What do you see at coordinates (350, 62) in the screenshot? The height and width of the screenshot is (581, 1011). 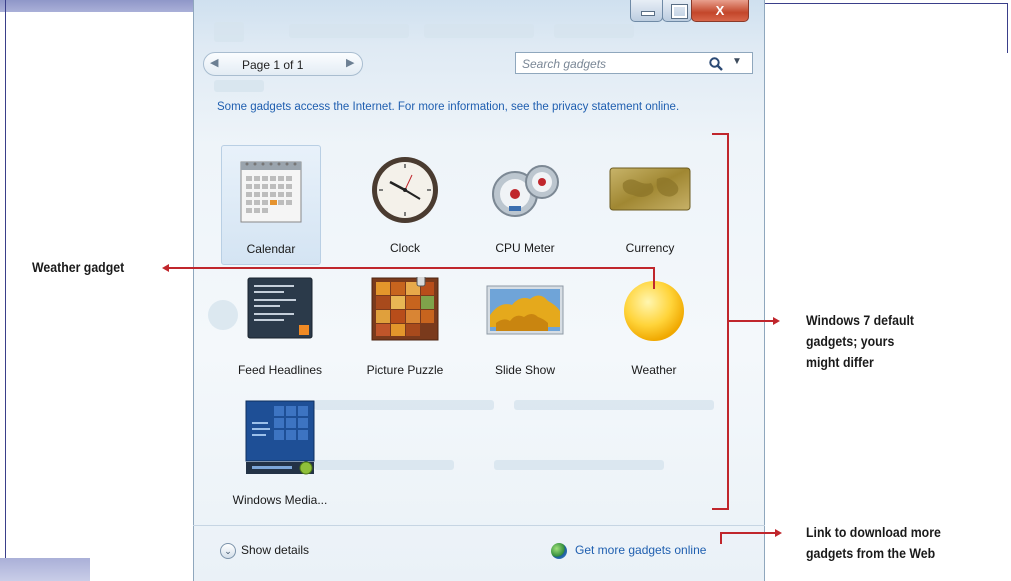 I see `next-page-button: ▶` at bounding box center [350, 62].